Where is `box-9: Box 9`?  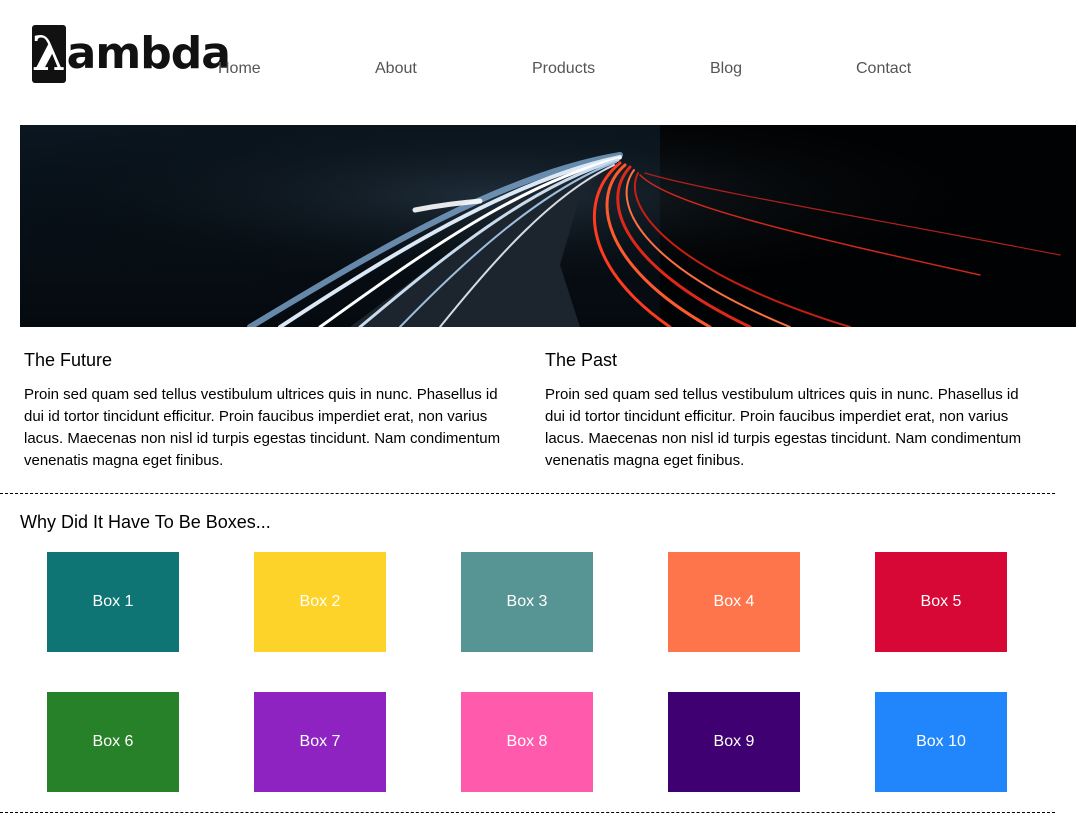 box-9: Box 9 is located at coordinates (734, 742).